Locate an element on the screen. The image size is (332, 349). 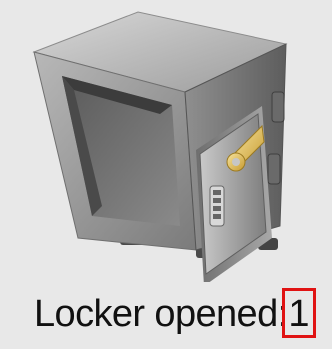
locker-status: Locker opened: 1 is located at coordinates (166, 314).